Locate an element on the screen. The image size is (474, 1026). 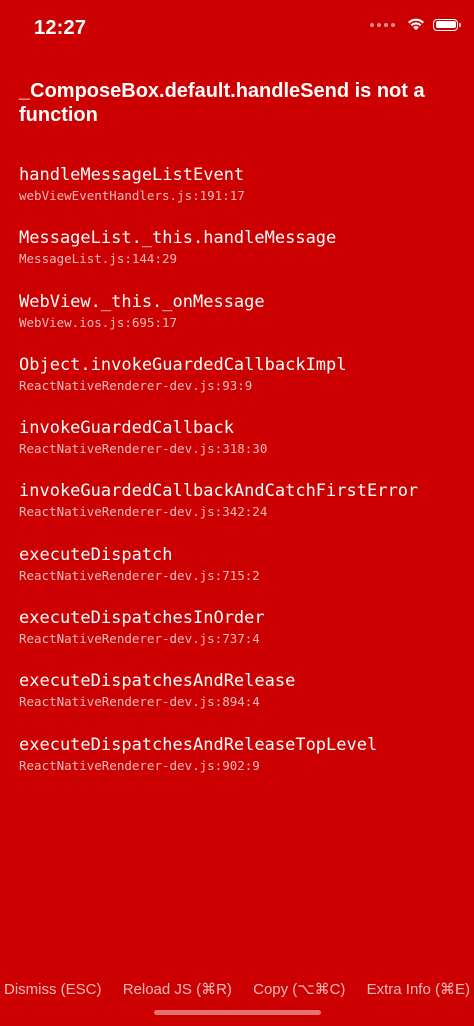
status-bar: 12:27 is located at coordinates (237, 27).